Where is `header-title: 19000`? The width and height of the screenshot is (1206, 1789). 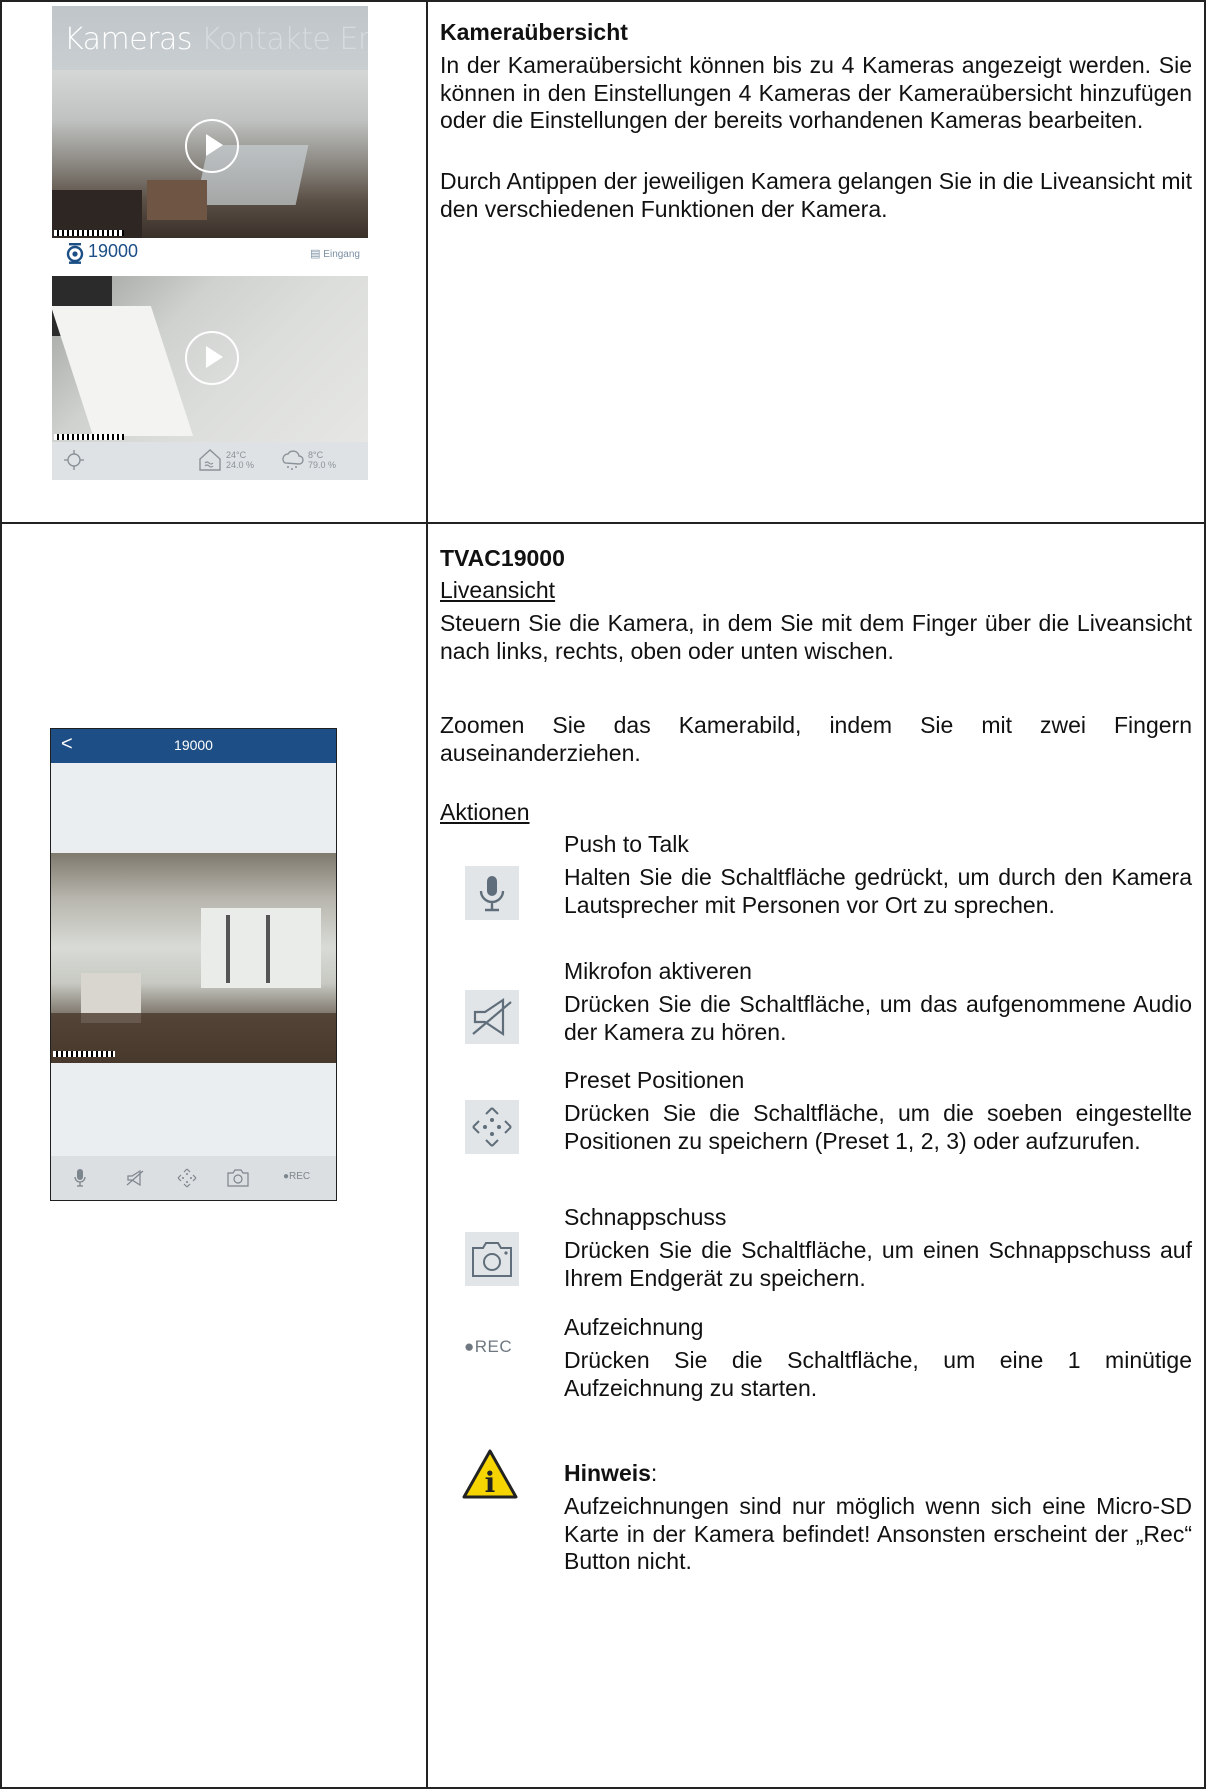 header-title: 19000 is located at coordinates (193, 745).